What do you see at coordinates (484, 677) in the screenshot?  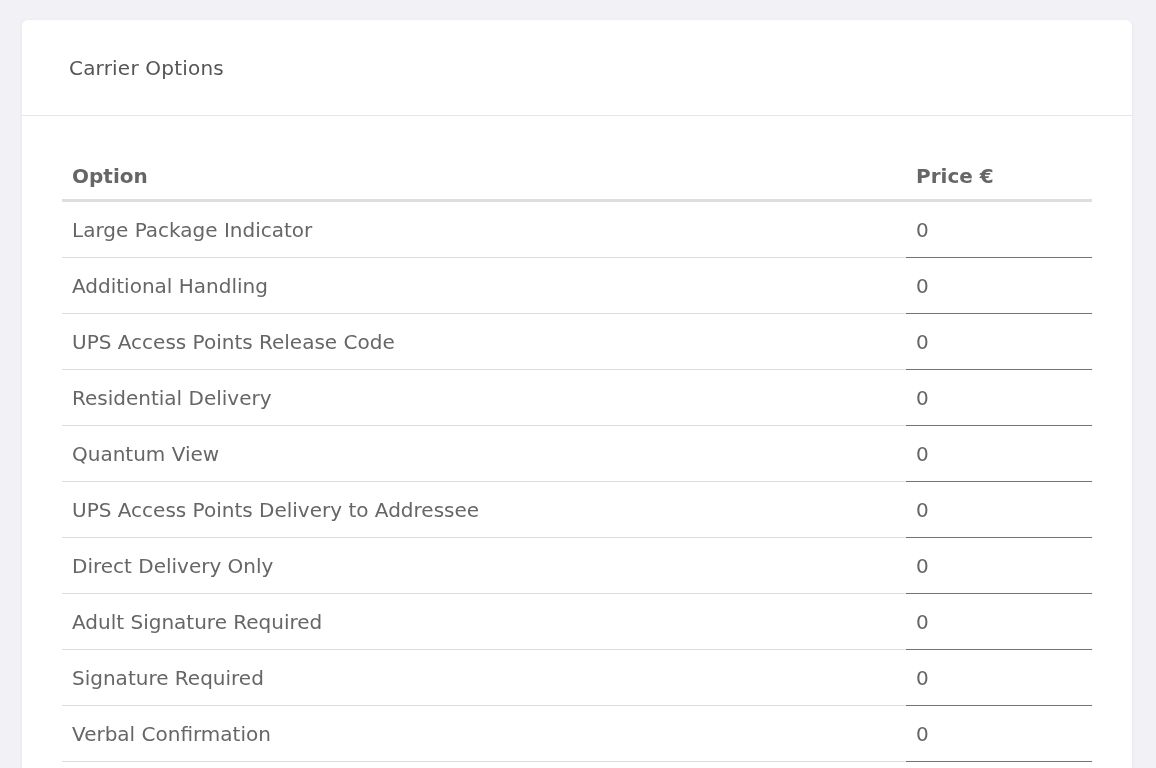 I see `option-cell: Signature Required` at bounding box center [484, 677].